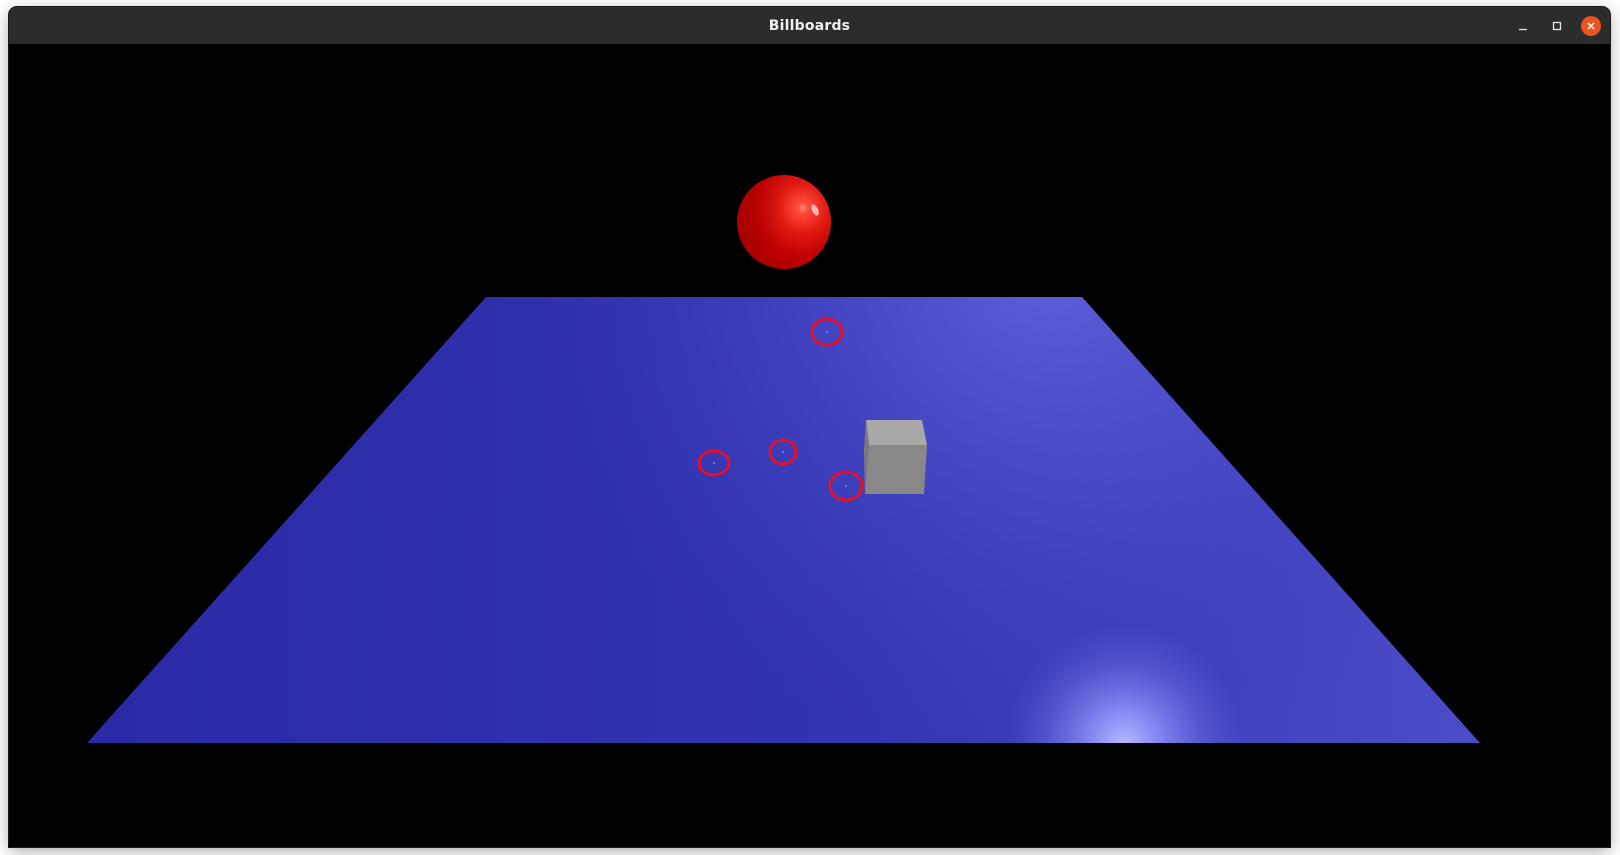  I want to click on close-button, so click(1591, 26).